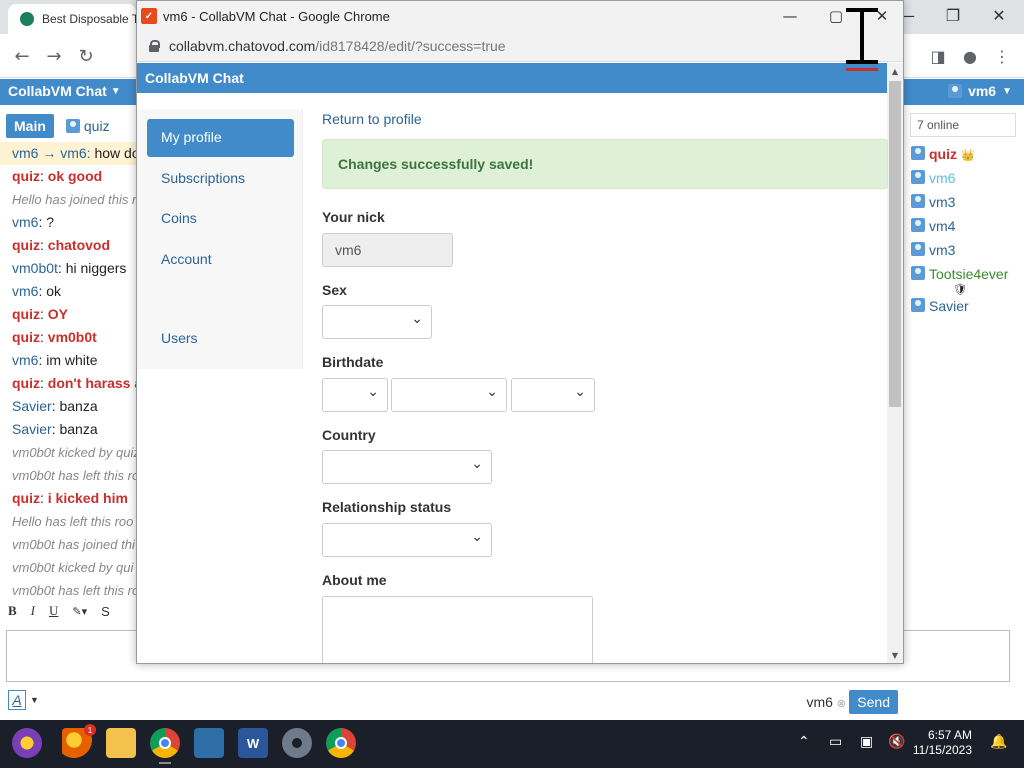 This screenshot has width=1024, height=768. I want to click on scroll-up-icon: ▲, so click(895, 71).